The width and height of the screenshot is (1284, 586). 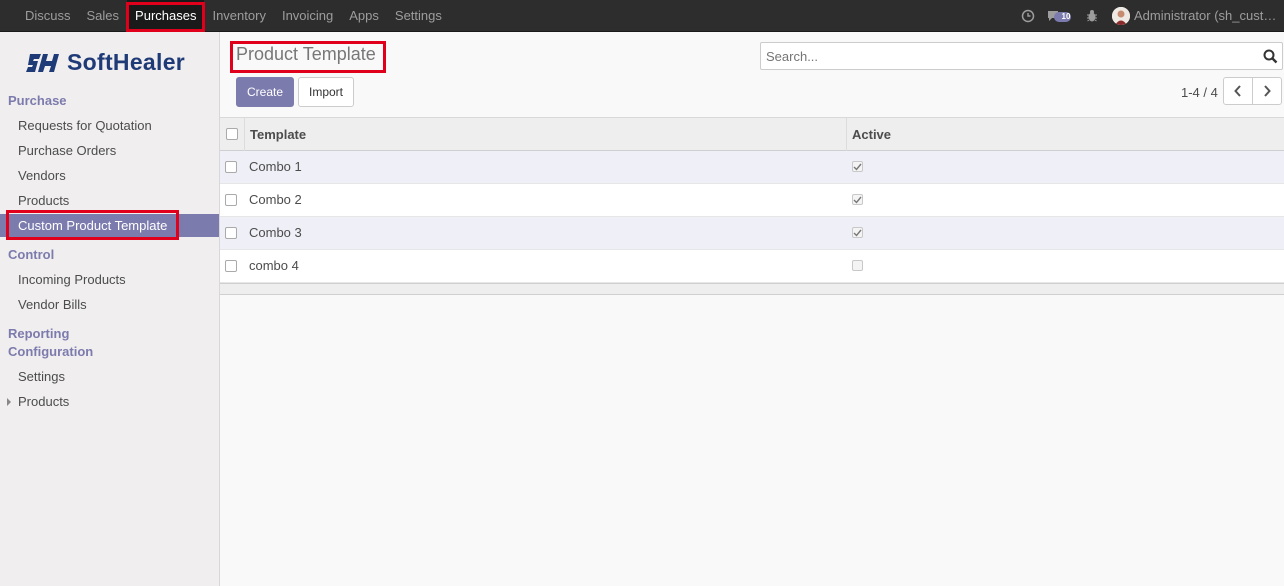 I want to click on caret-right-icon, so click(x=9, y=402).